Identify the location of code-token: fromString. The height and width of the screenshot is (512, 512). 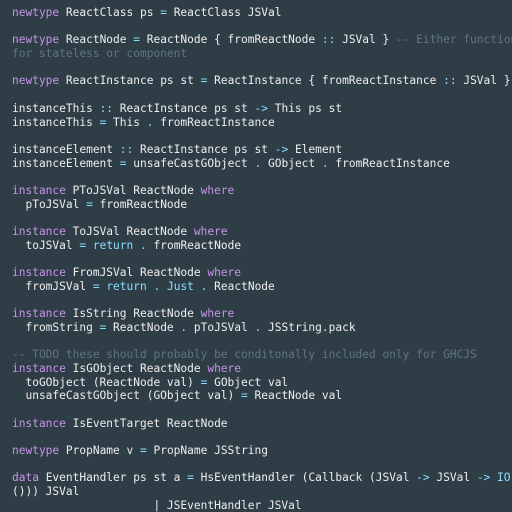
(56, 327).